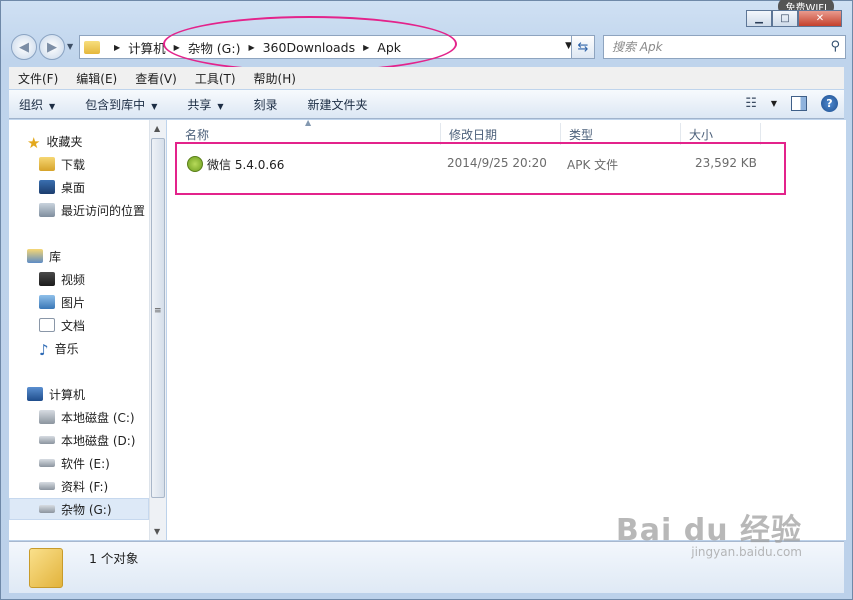 The height and width of the screenshot is (600, 853). Describe the element at coordinates (426, 78) in the screenshot. I see `menu-bar: 文件(F) 编辑(E) 查看(V) 工具(T) 帮助(H)` at that location.